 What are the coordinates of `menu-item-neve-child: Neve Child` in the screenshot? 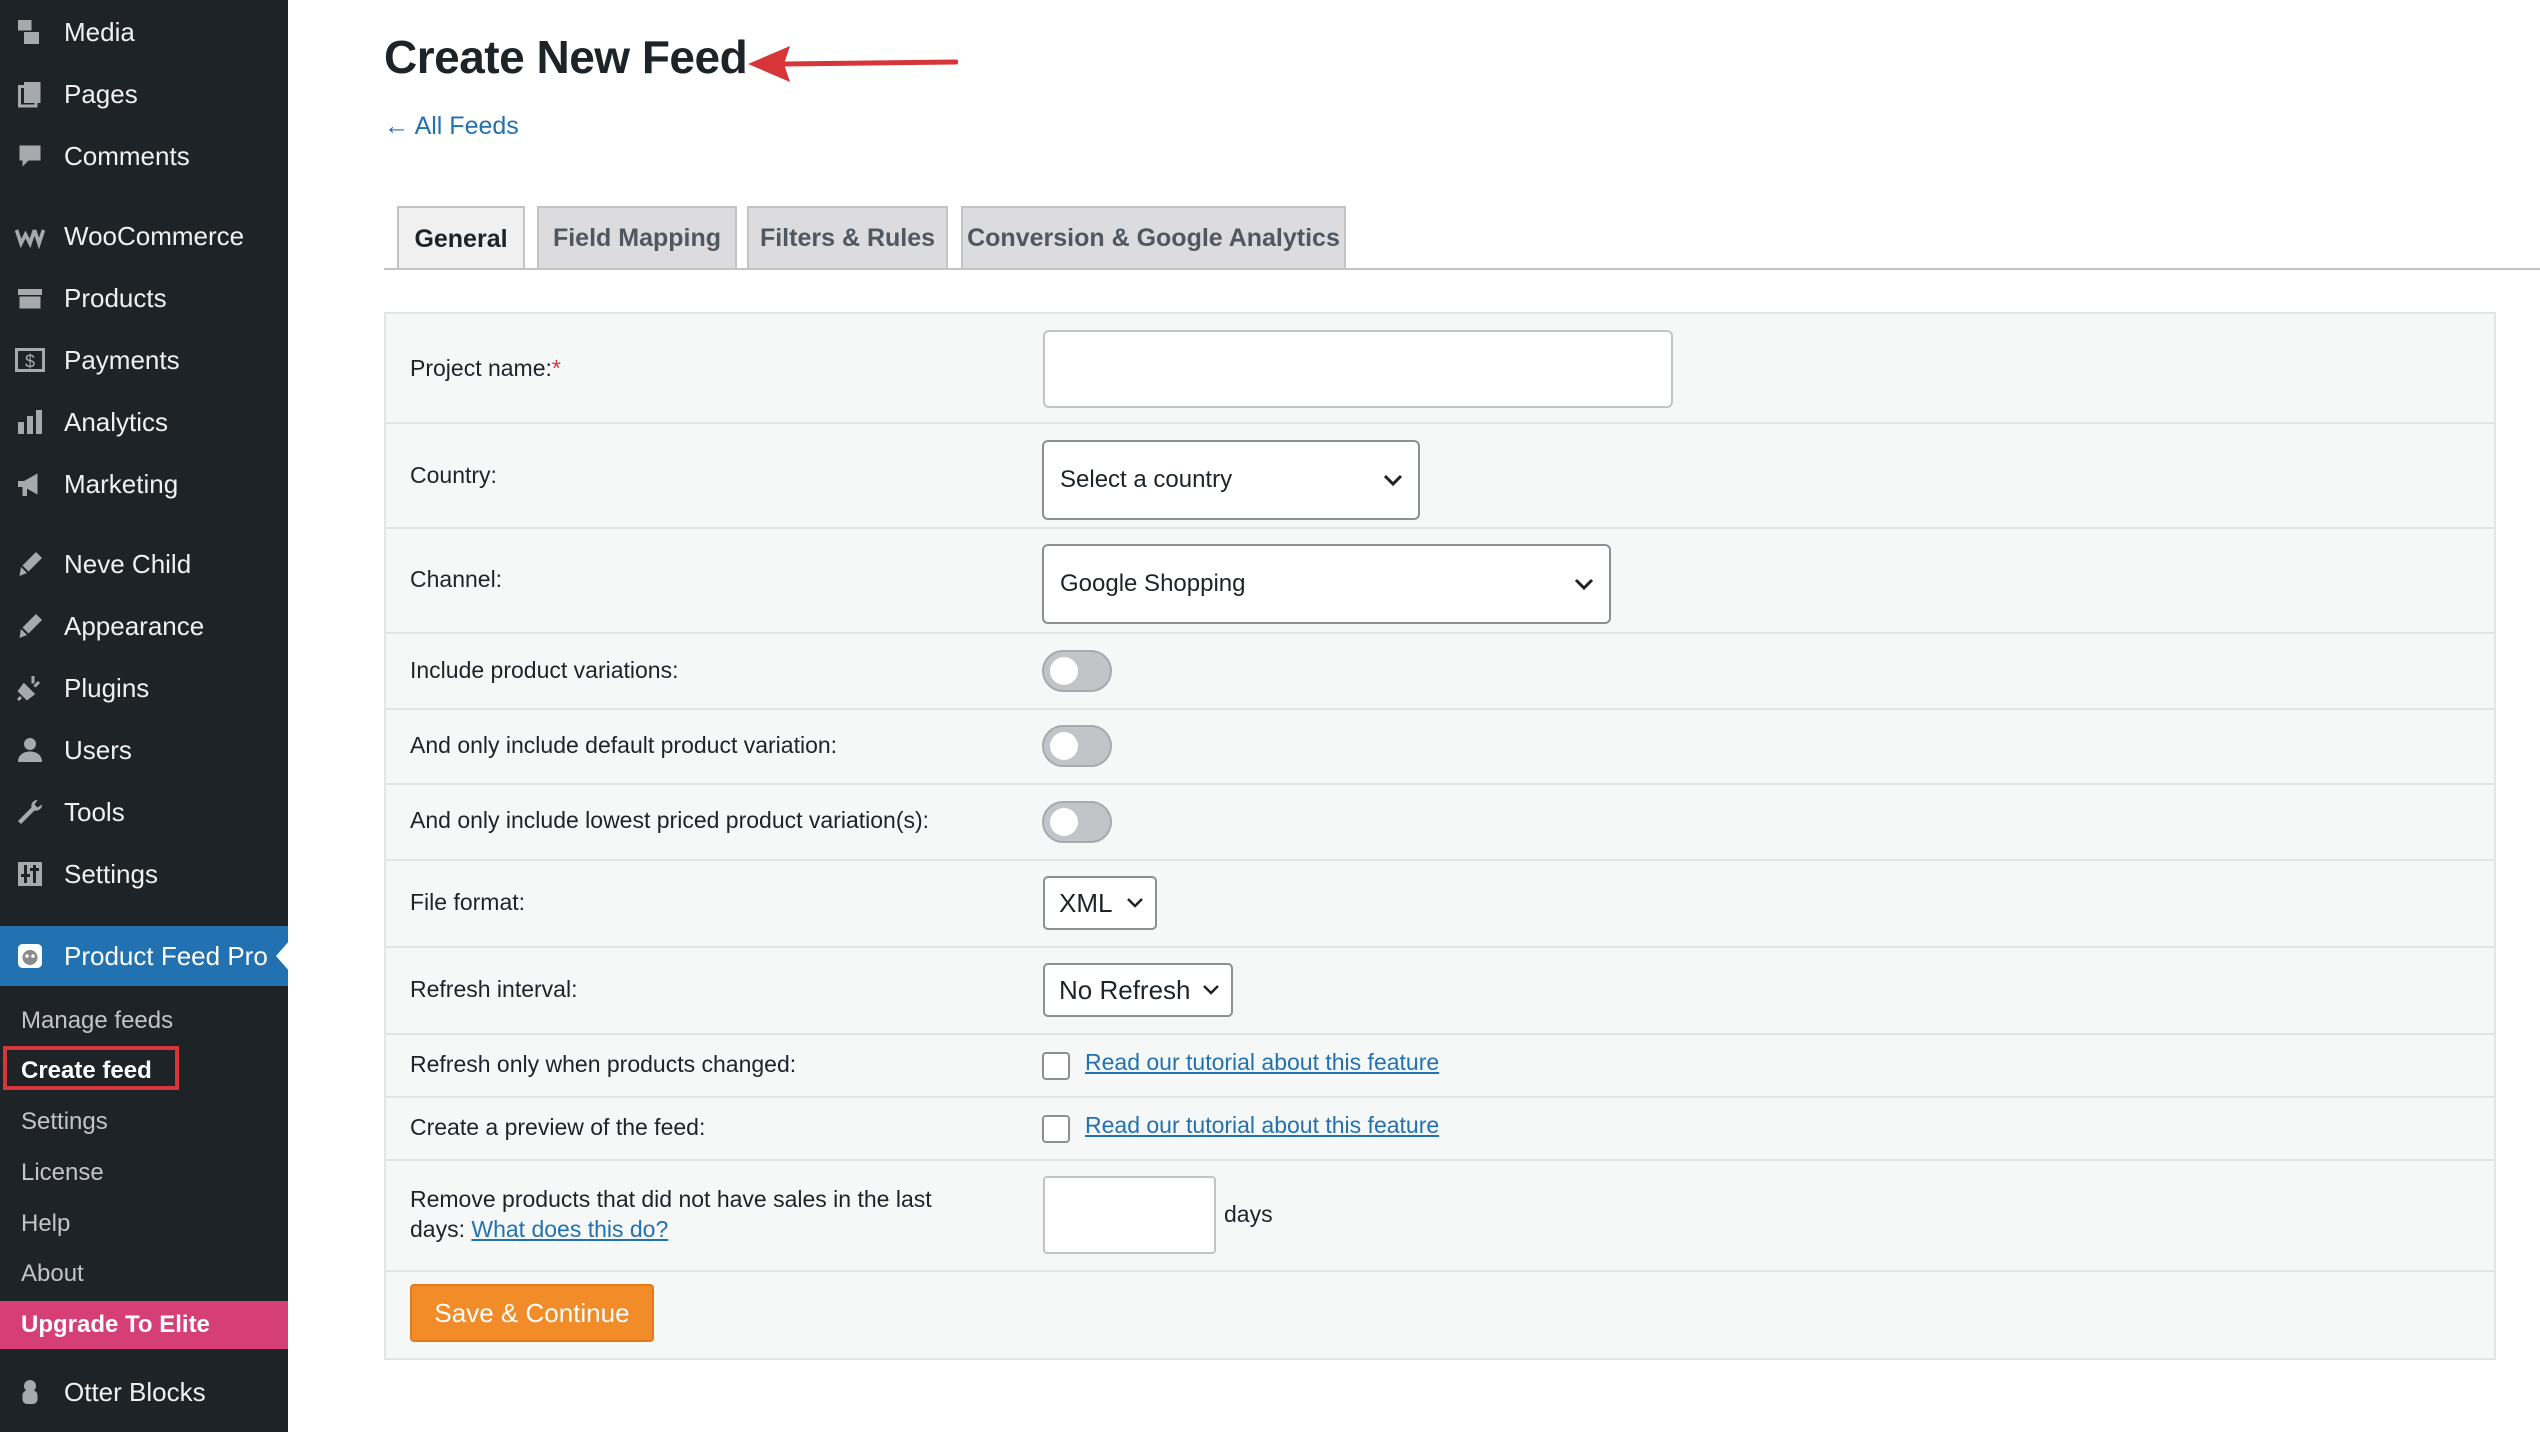 It's located at (144, 564).